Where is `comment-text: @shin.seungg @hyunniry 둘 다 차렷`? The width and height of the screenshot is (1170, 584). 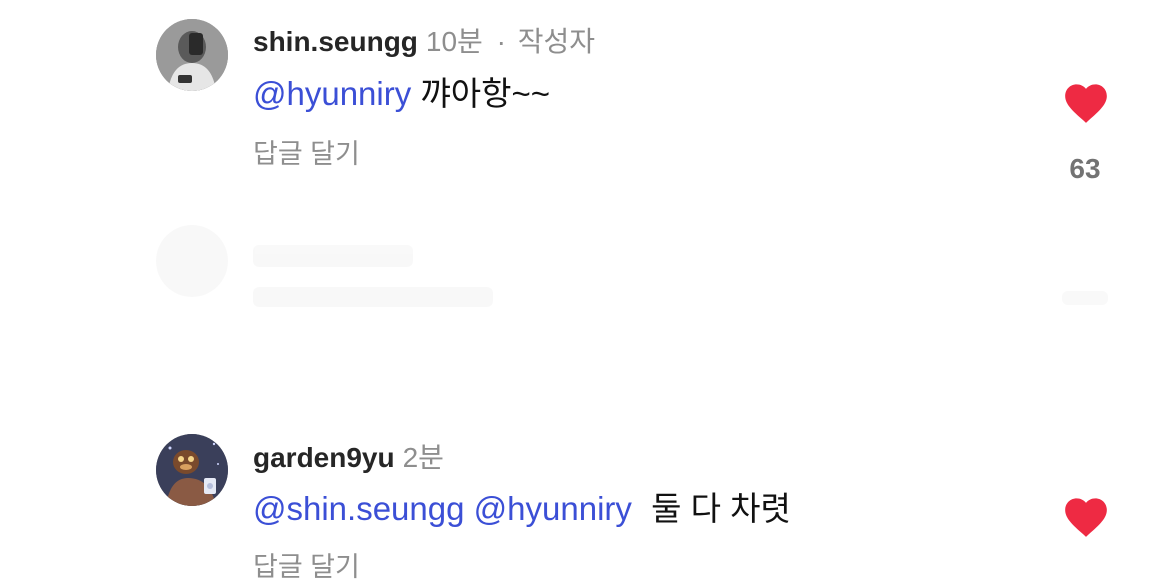 comment-text: @shin.seungg @hyunniry 둘 다 차렷 is located at coordinates (522, 506).